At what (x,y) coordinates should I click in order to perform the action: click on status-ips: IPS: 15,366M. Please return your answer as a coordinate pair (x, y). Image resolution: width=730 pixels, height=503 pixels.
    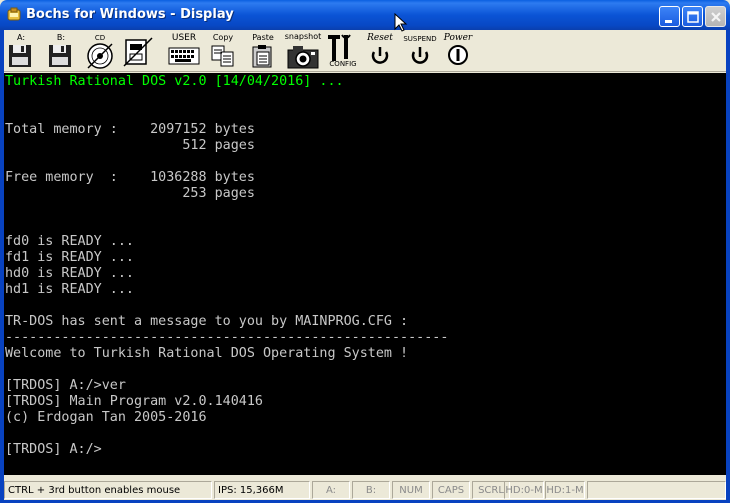
    Looking at the image, I should click on (262, 490).